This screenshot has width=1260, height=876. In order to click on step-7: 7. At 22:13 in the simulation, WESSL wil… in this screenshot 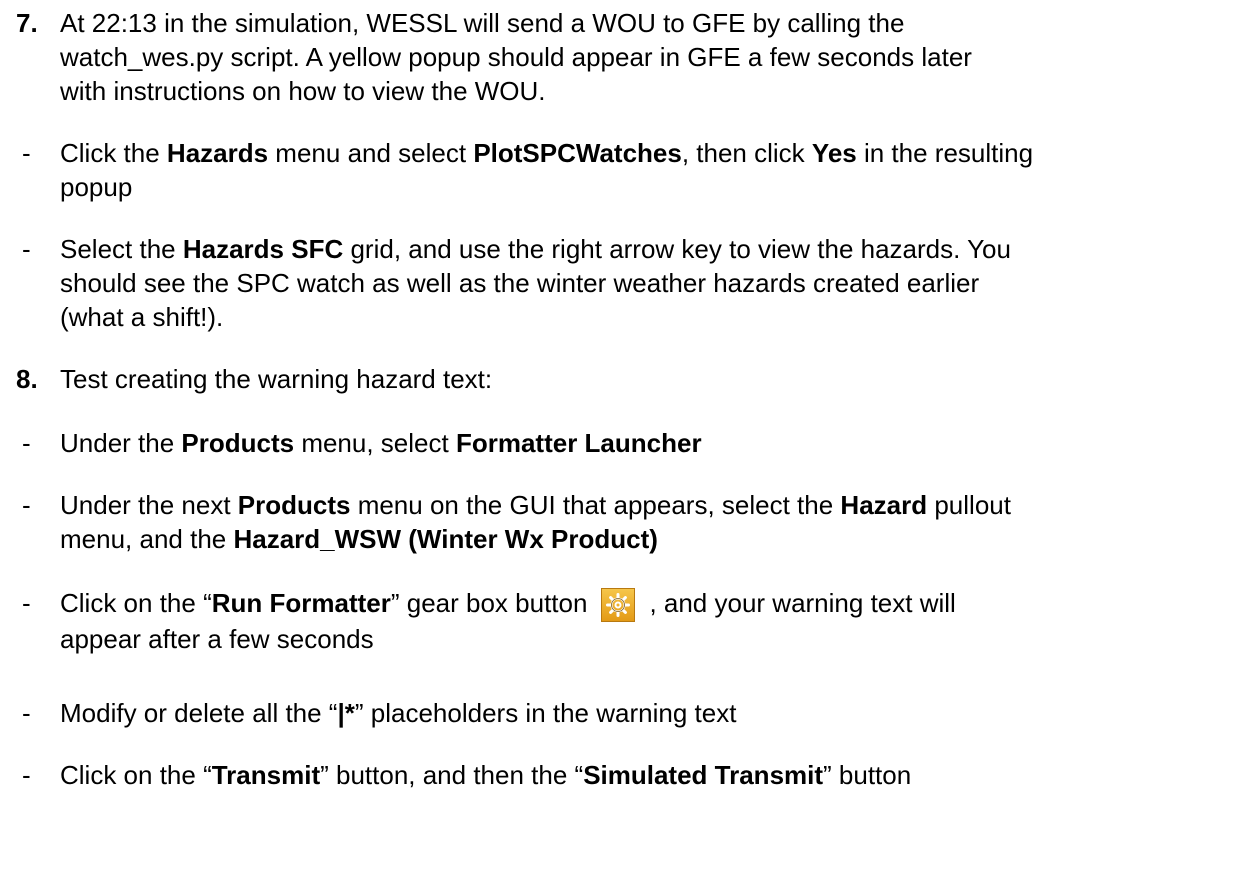, I will do `click(620, 57)`.